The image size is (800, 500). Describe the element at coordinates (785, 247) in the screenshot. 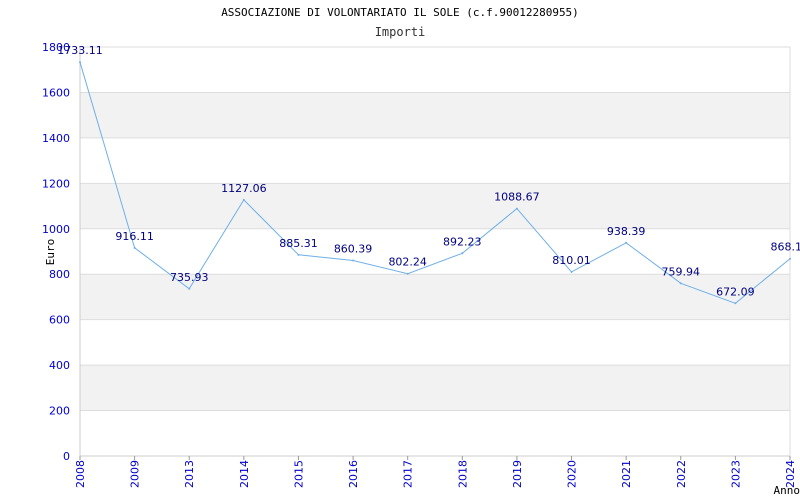

I see `data-label: 868.1` at that location.